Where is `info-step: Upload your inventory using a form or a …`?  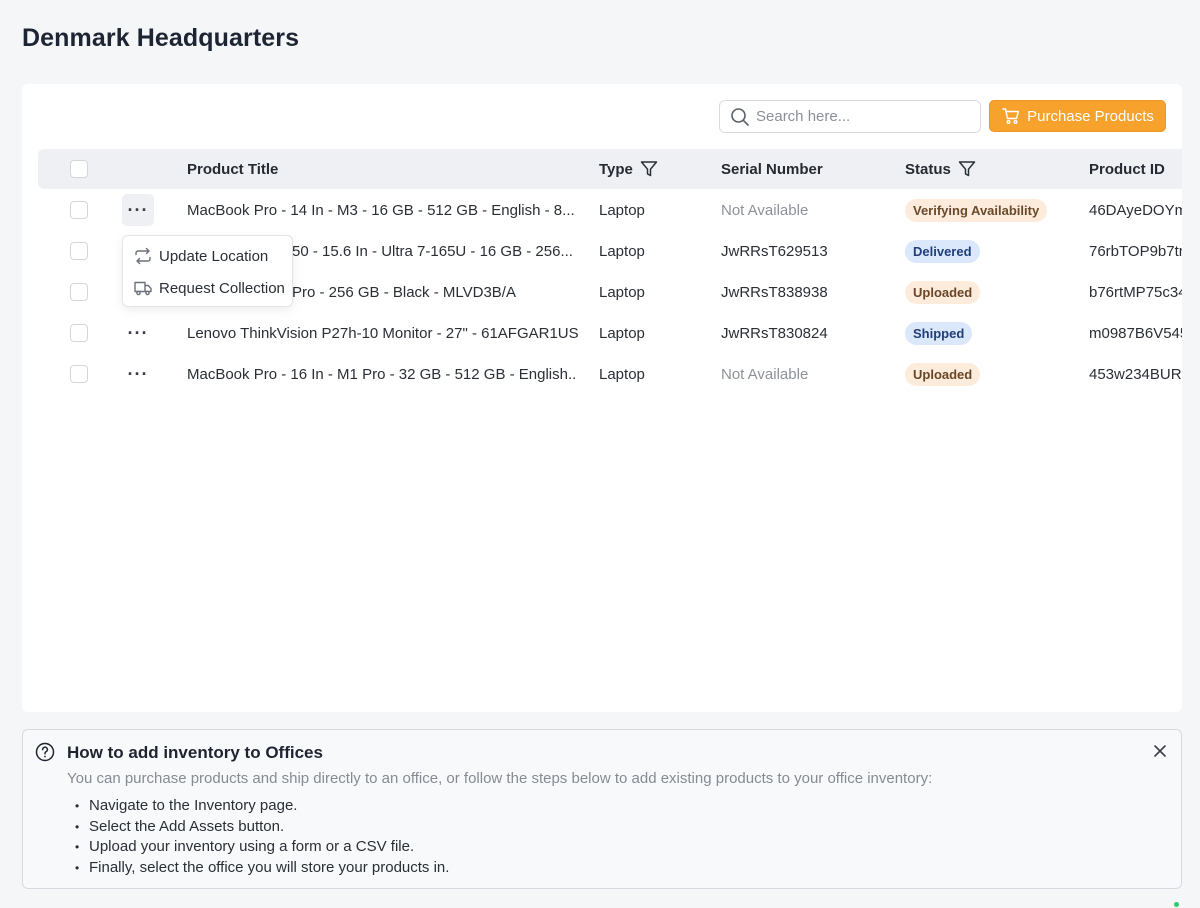
info-step: Upload your inventory using a form or a … is located at coordinates (262, 847).